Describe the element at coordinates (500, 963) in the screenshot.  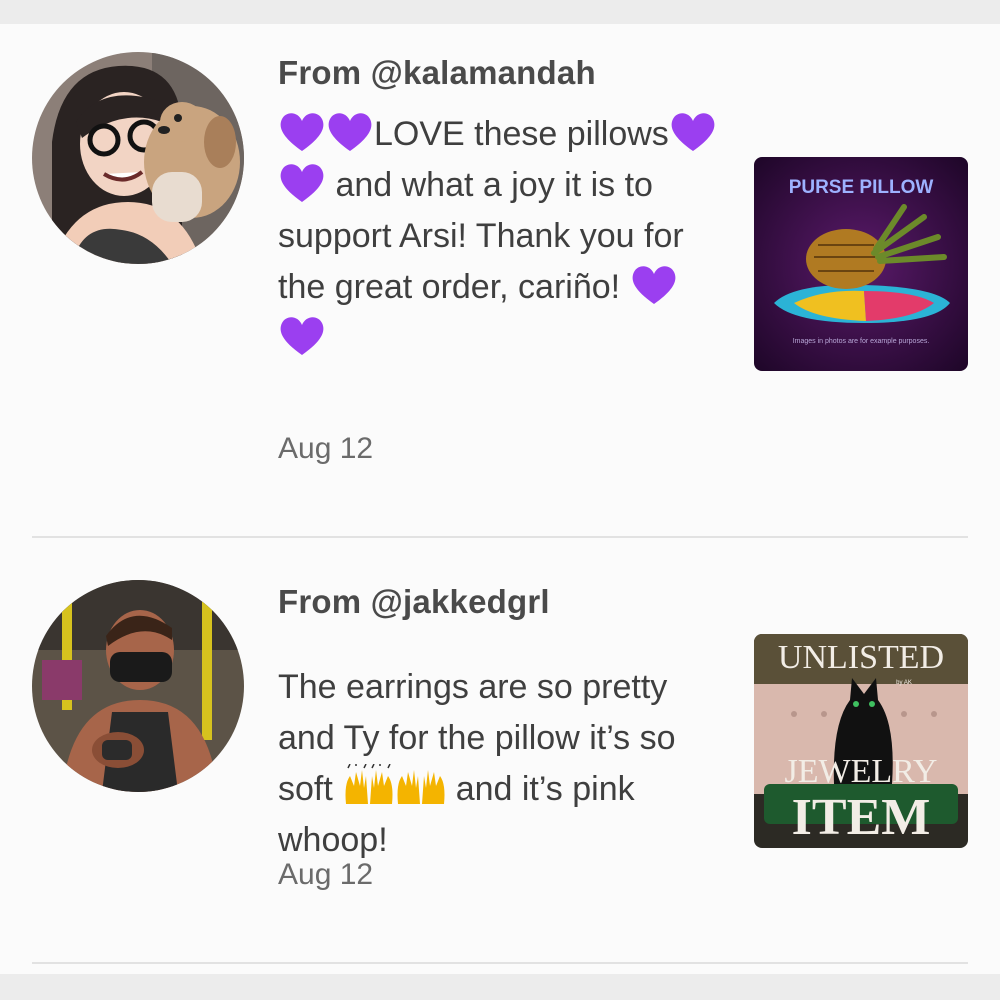
I see `divider` at that location.